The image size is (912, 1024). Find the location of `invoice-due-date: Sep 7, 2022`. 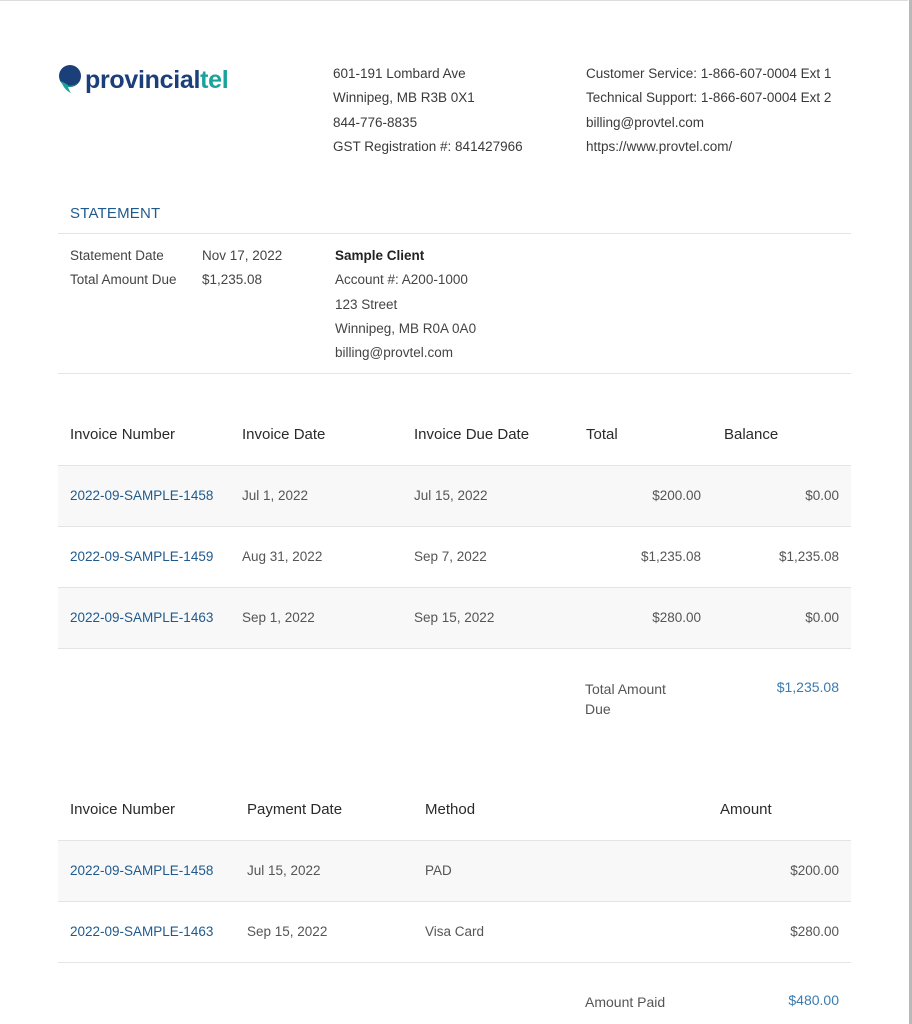

invoice-due-date: Sep 7, 2022 is located at coordinates (450, 556).